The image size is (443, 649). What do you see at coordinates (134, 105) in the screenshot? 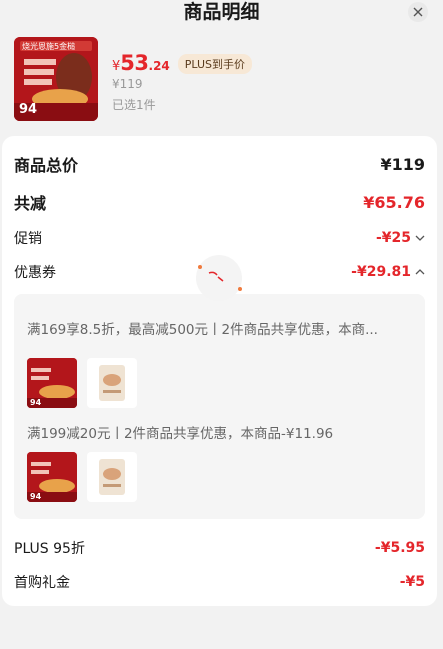
I see `selected-quantity: 已选1件` at bounding box center [134, 105].